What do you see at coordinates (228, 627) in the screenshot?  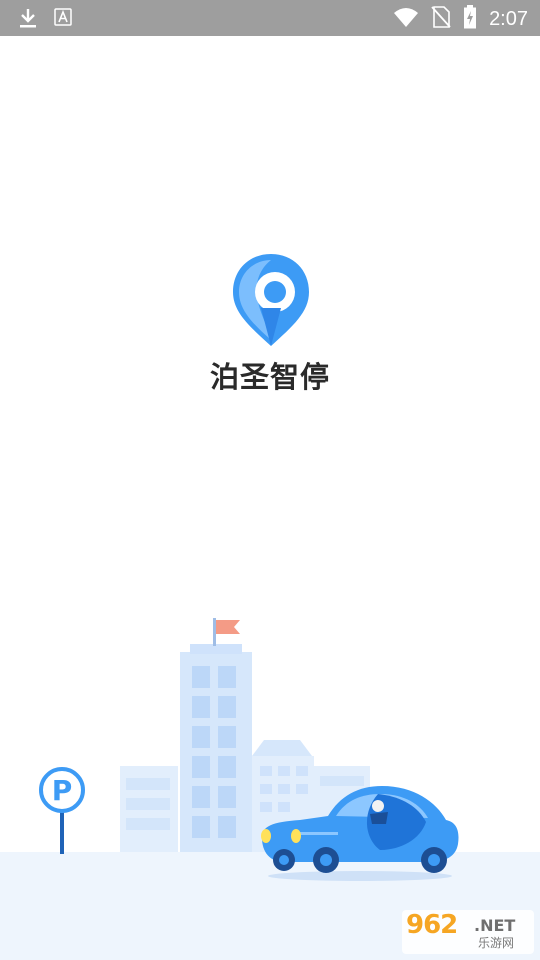 I see `flag` at bounding box center [228, 627].